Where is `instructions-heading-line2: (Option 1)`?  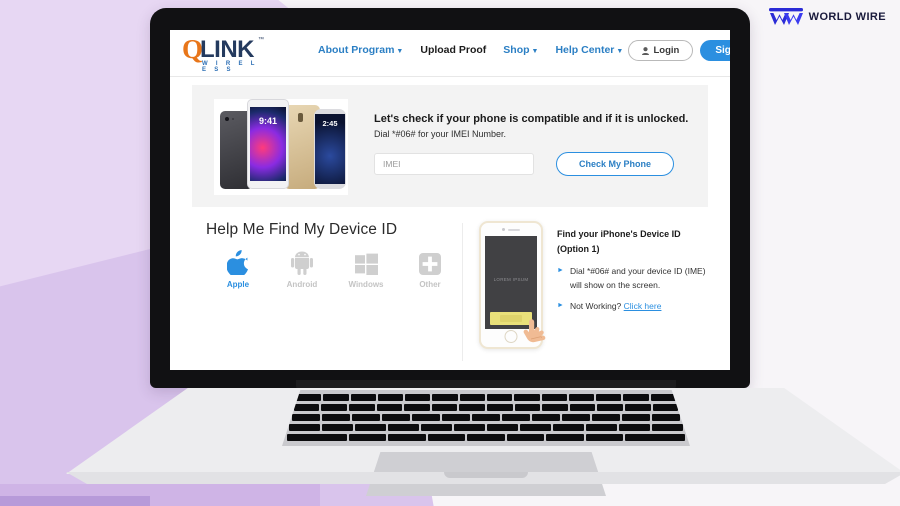
instructions-heading-line2: (Option 1) is located at coordinates (578, 249).